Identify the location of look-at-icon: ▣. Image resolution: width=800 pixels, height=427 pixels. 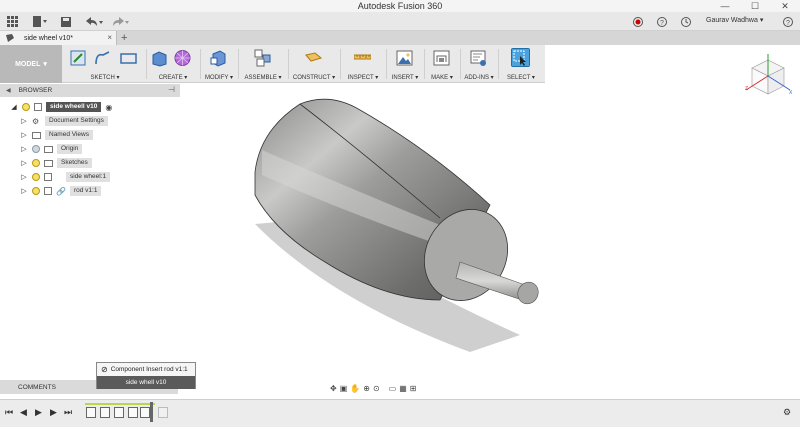
(344, 388).